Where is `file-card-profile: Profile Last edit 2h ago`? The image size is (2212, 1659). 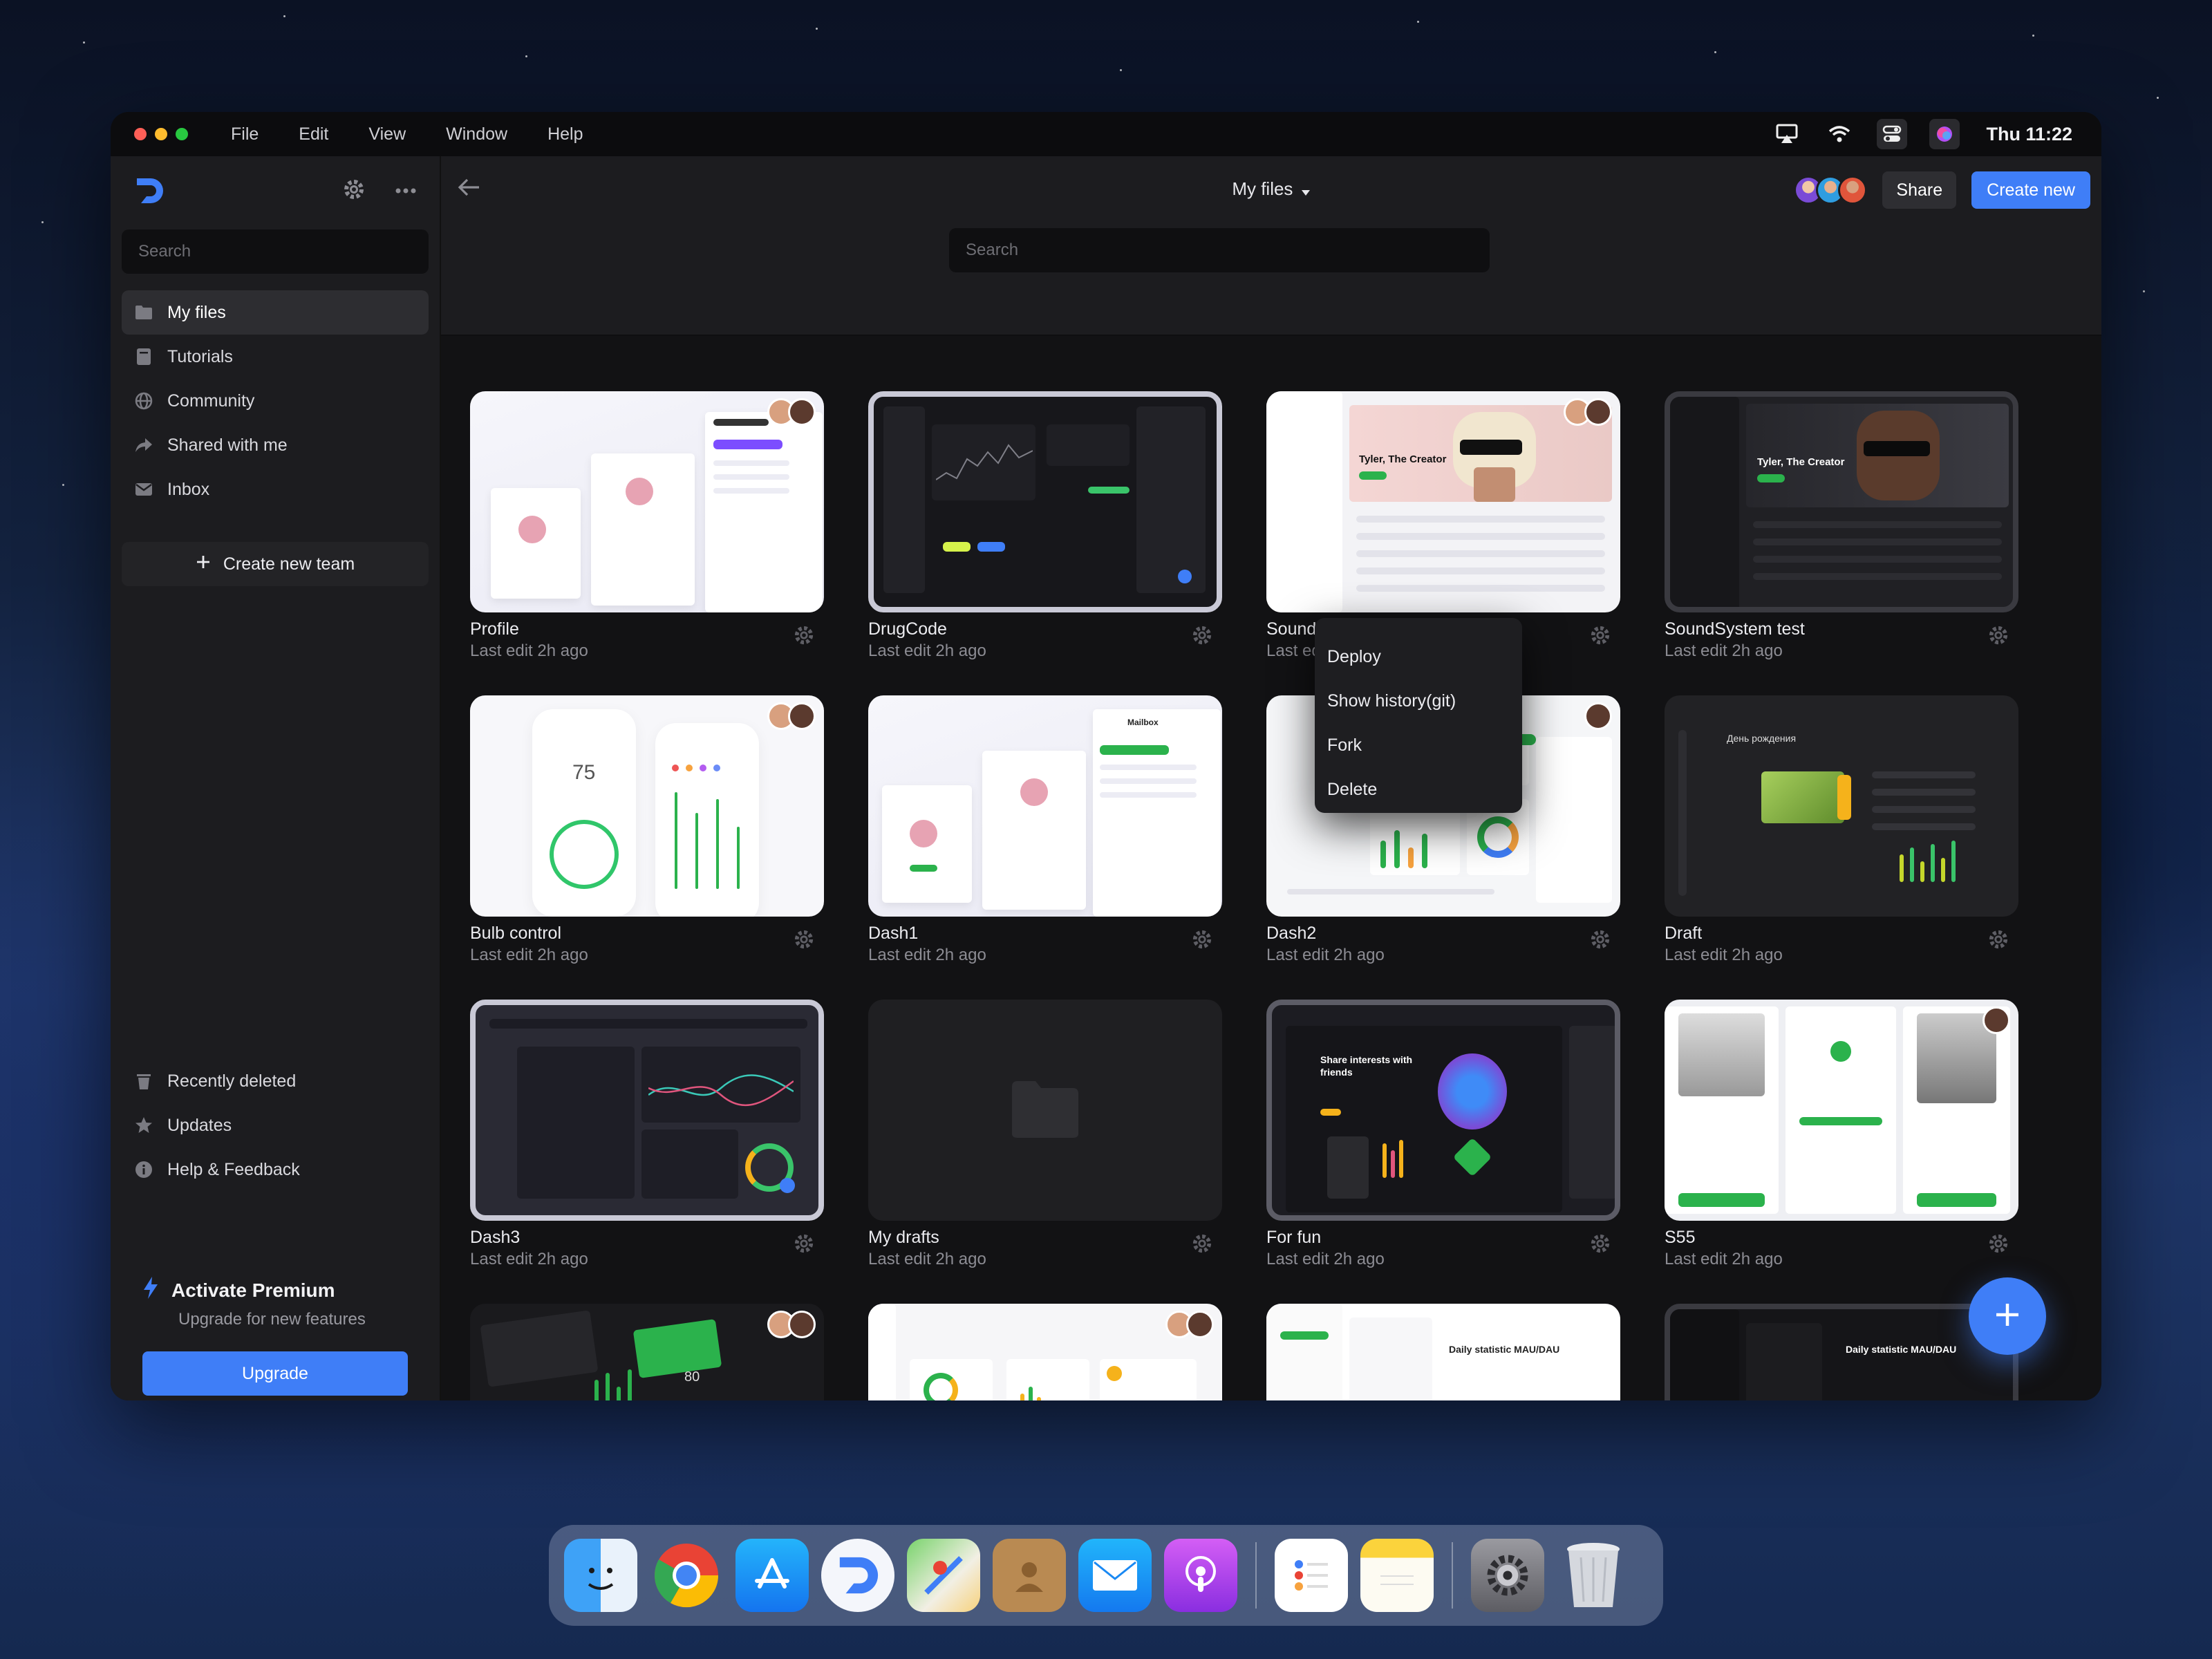
file-card-profile: Profile Last edit 2h ago is located at coordinates (647, 525).